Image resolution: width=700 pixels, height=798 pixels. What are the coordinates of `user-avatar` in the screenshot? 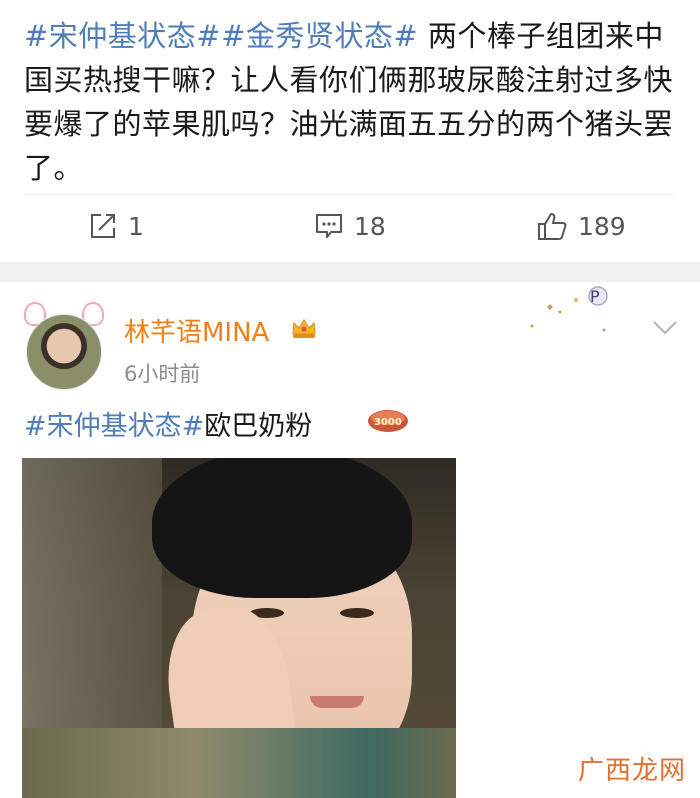 It's located at (65, 348).